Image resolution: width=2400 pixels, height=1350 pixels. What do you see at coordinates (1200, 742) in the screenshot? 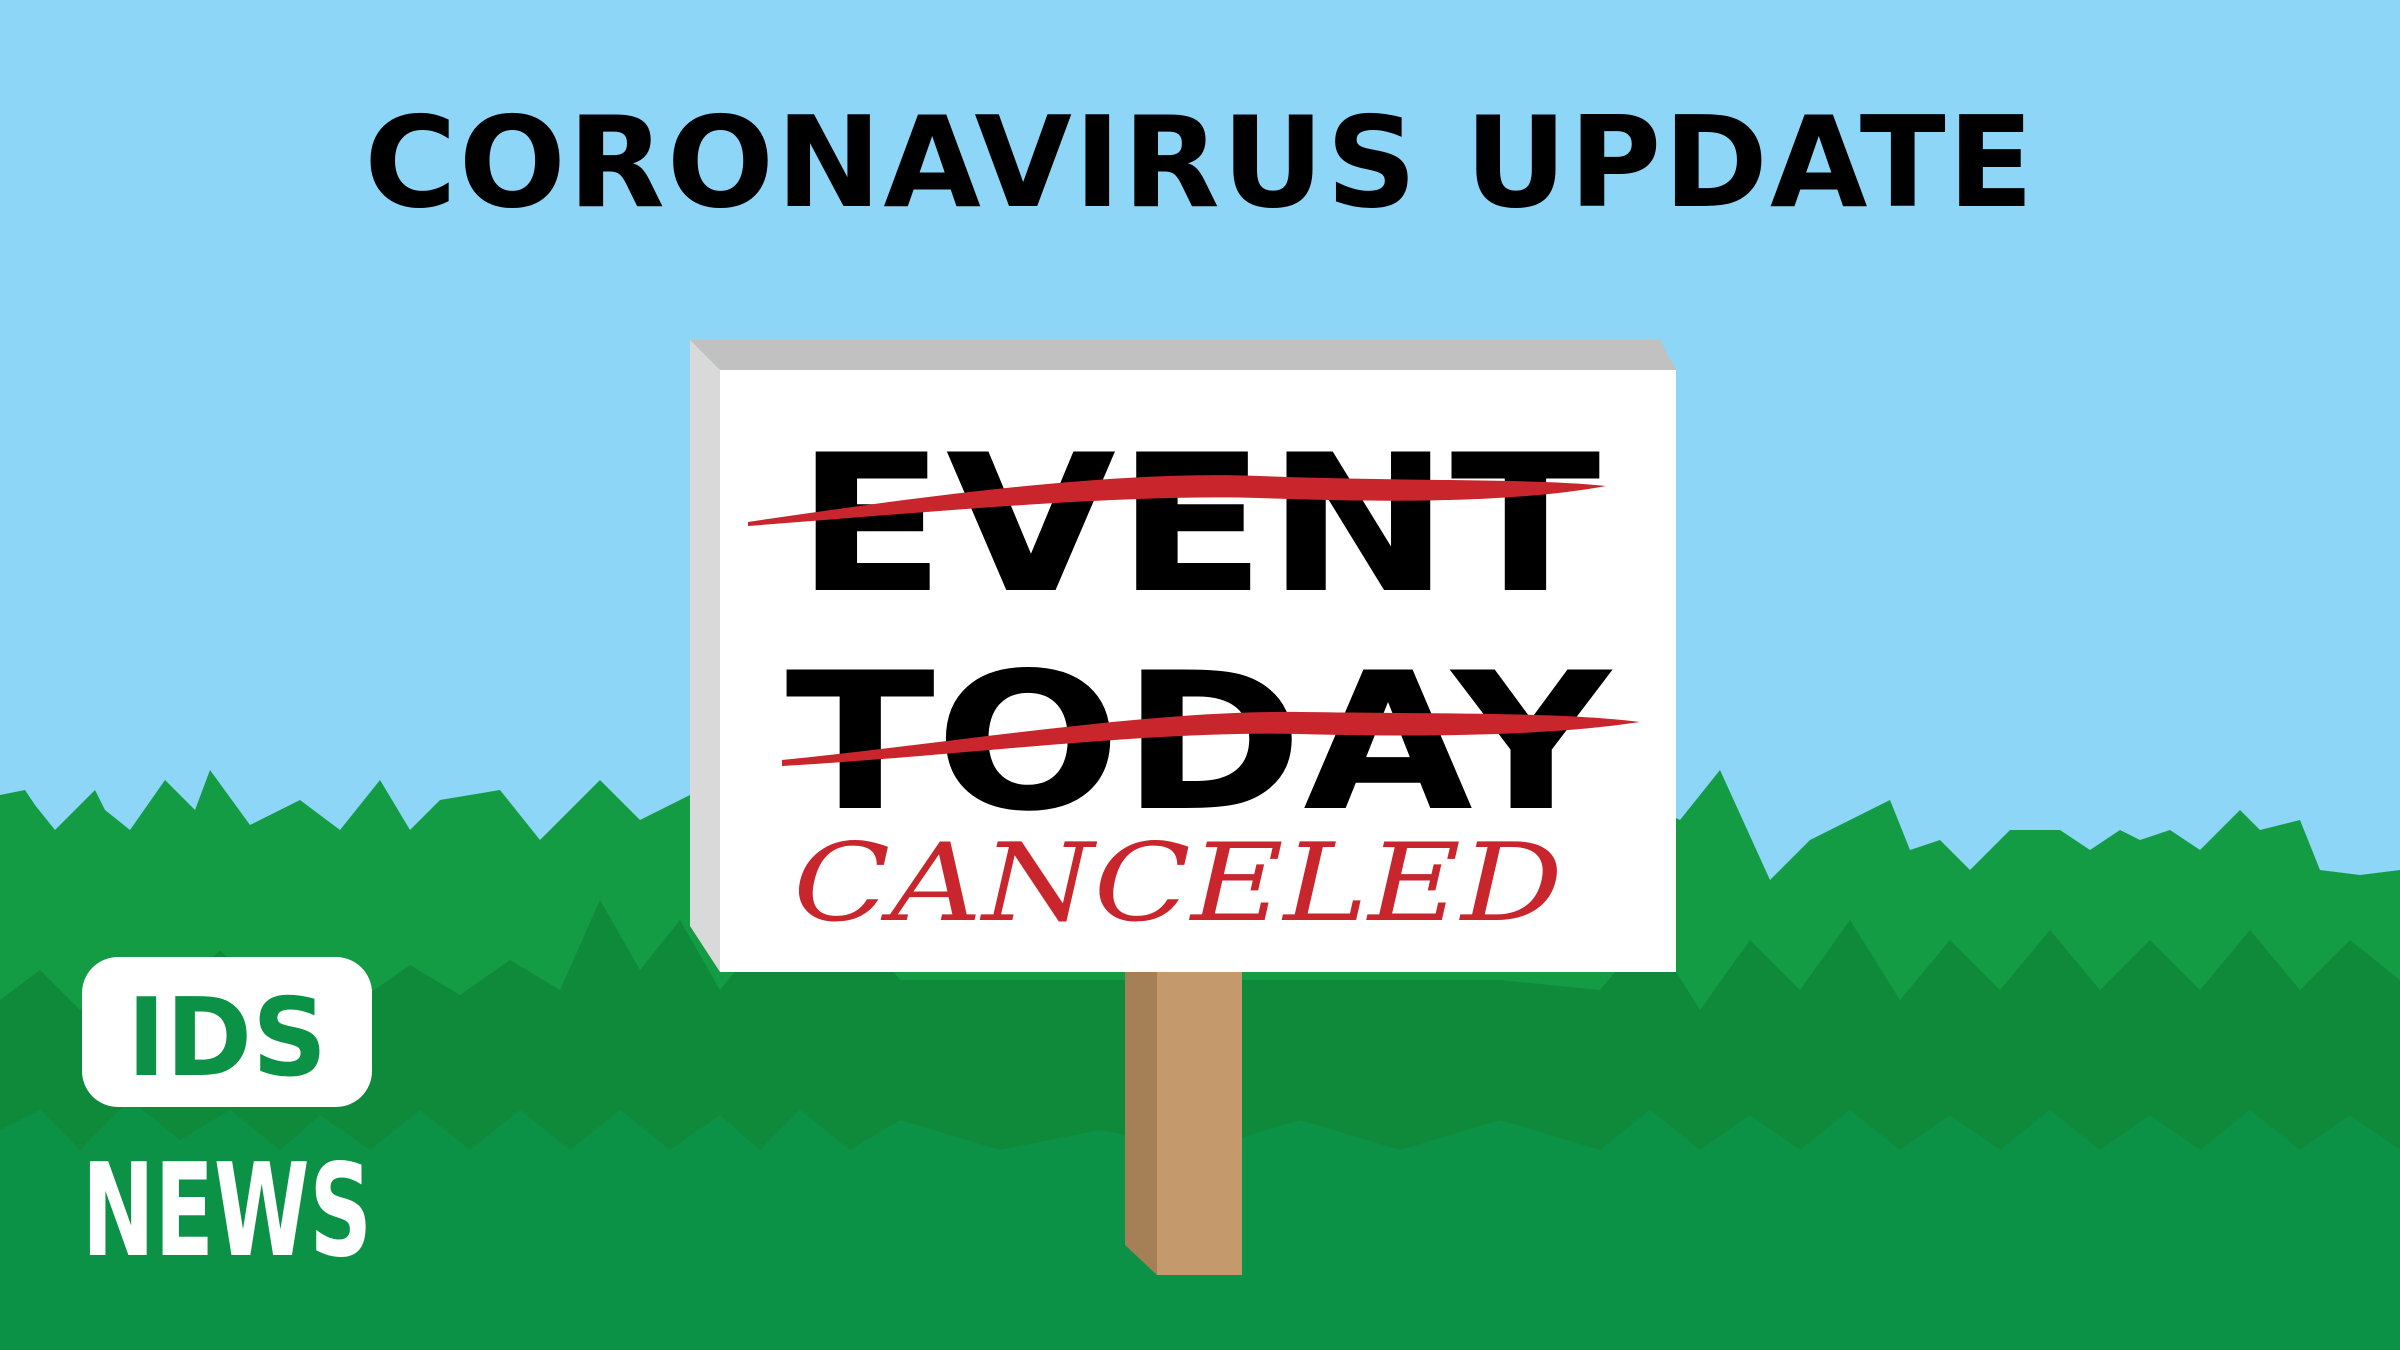
I see `sign-line-today: TODAY` at bounding box center [1200, 742].